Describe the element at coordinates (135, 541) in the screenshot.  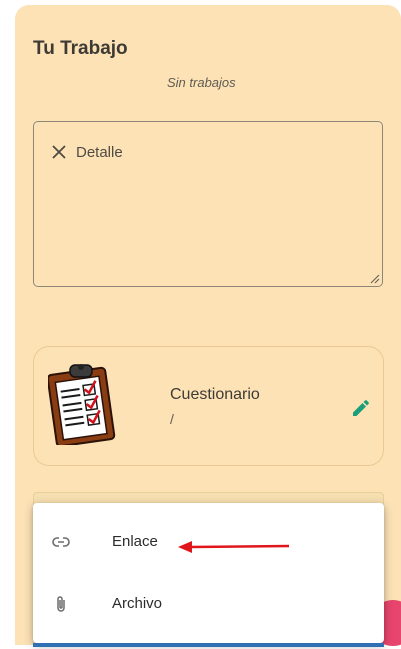
I see `menu-item-label: Enlace` at that location.